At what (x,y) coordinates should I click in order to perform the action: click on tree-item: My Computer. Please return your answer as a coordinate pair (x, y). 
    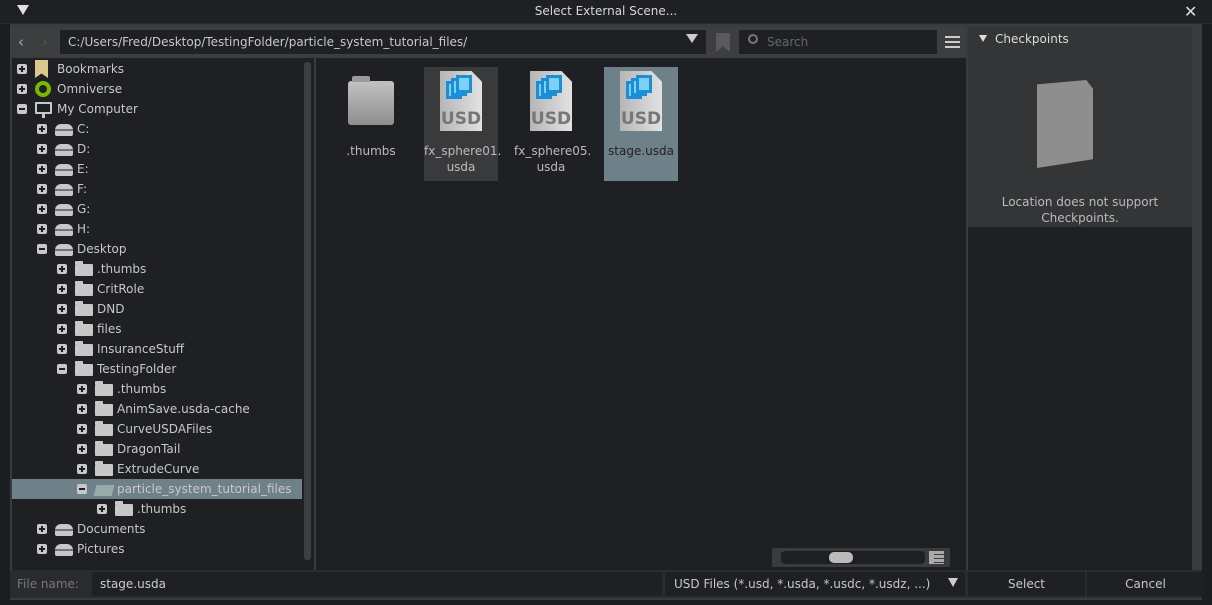
    Looking at the image, I should click on (157, 109).